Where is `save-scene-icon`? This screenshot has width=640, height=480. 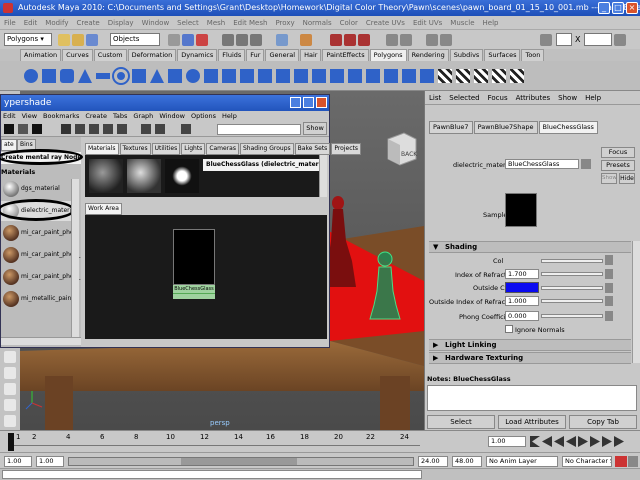 save-scene-icon is located at coordinates (92, 40).